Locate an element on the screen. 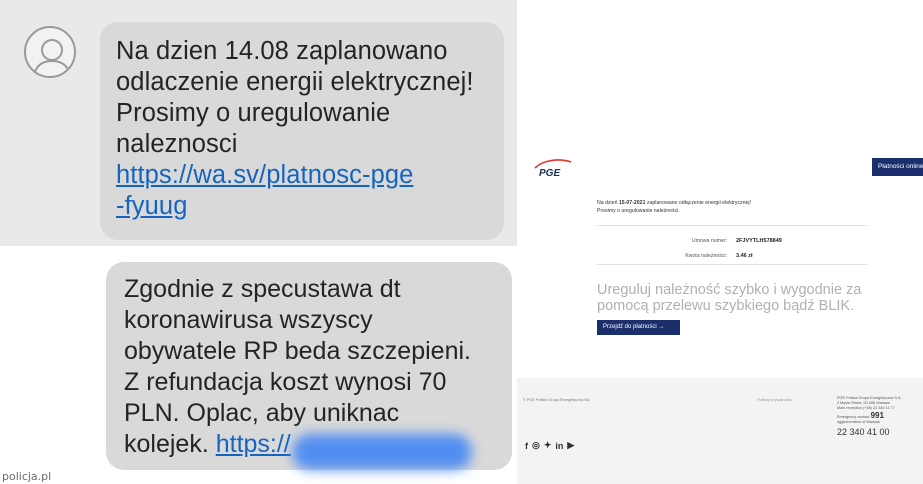  contact-avatar-icon is located at coordinates (50, 52).